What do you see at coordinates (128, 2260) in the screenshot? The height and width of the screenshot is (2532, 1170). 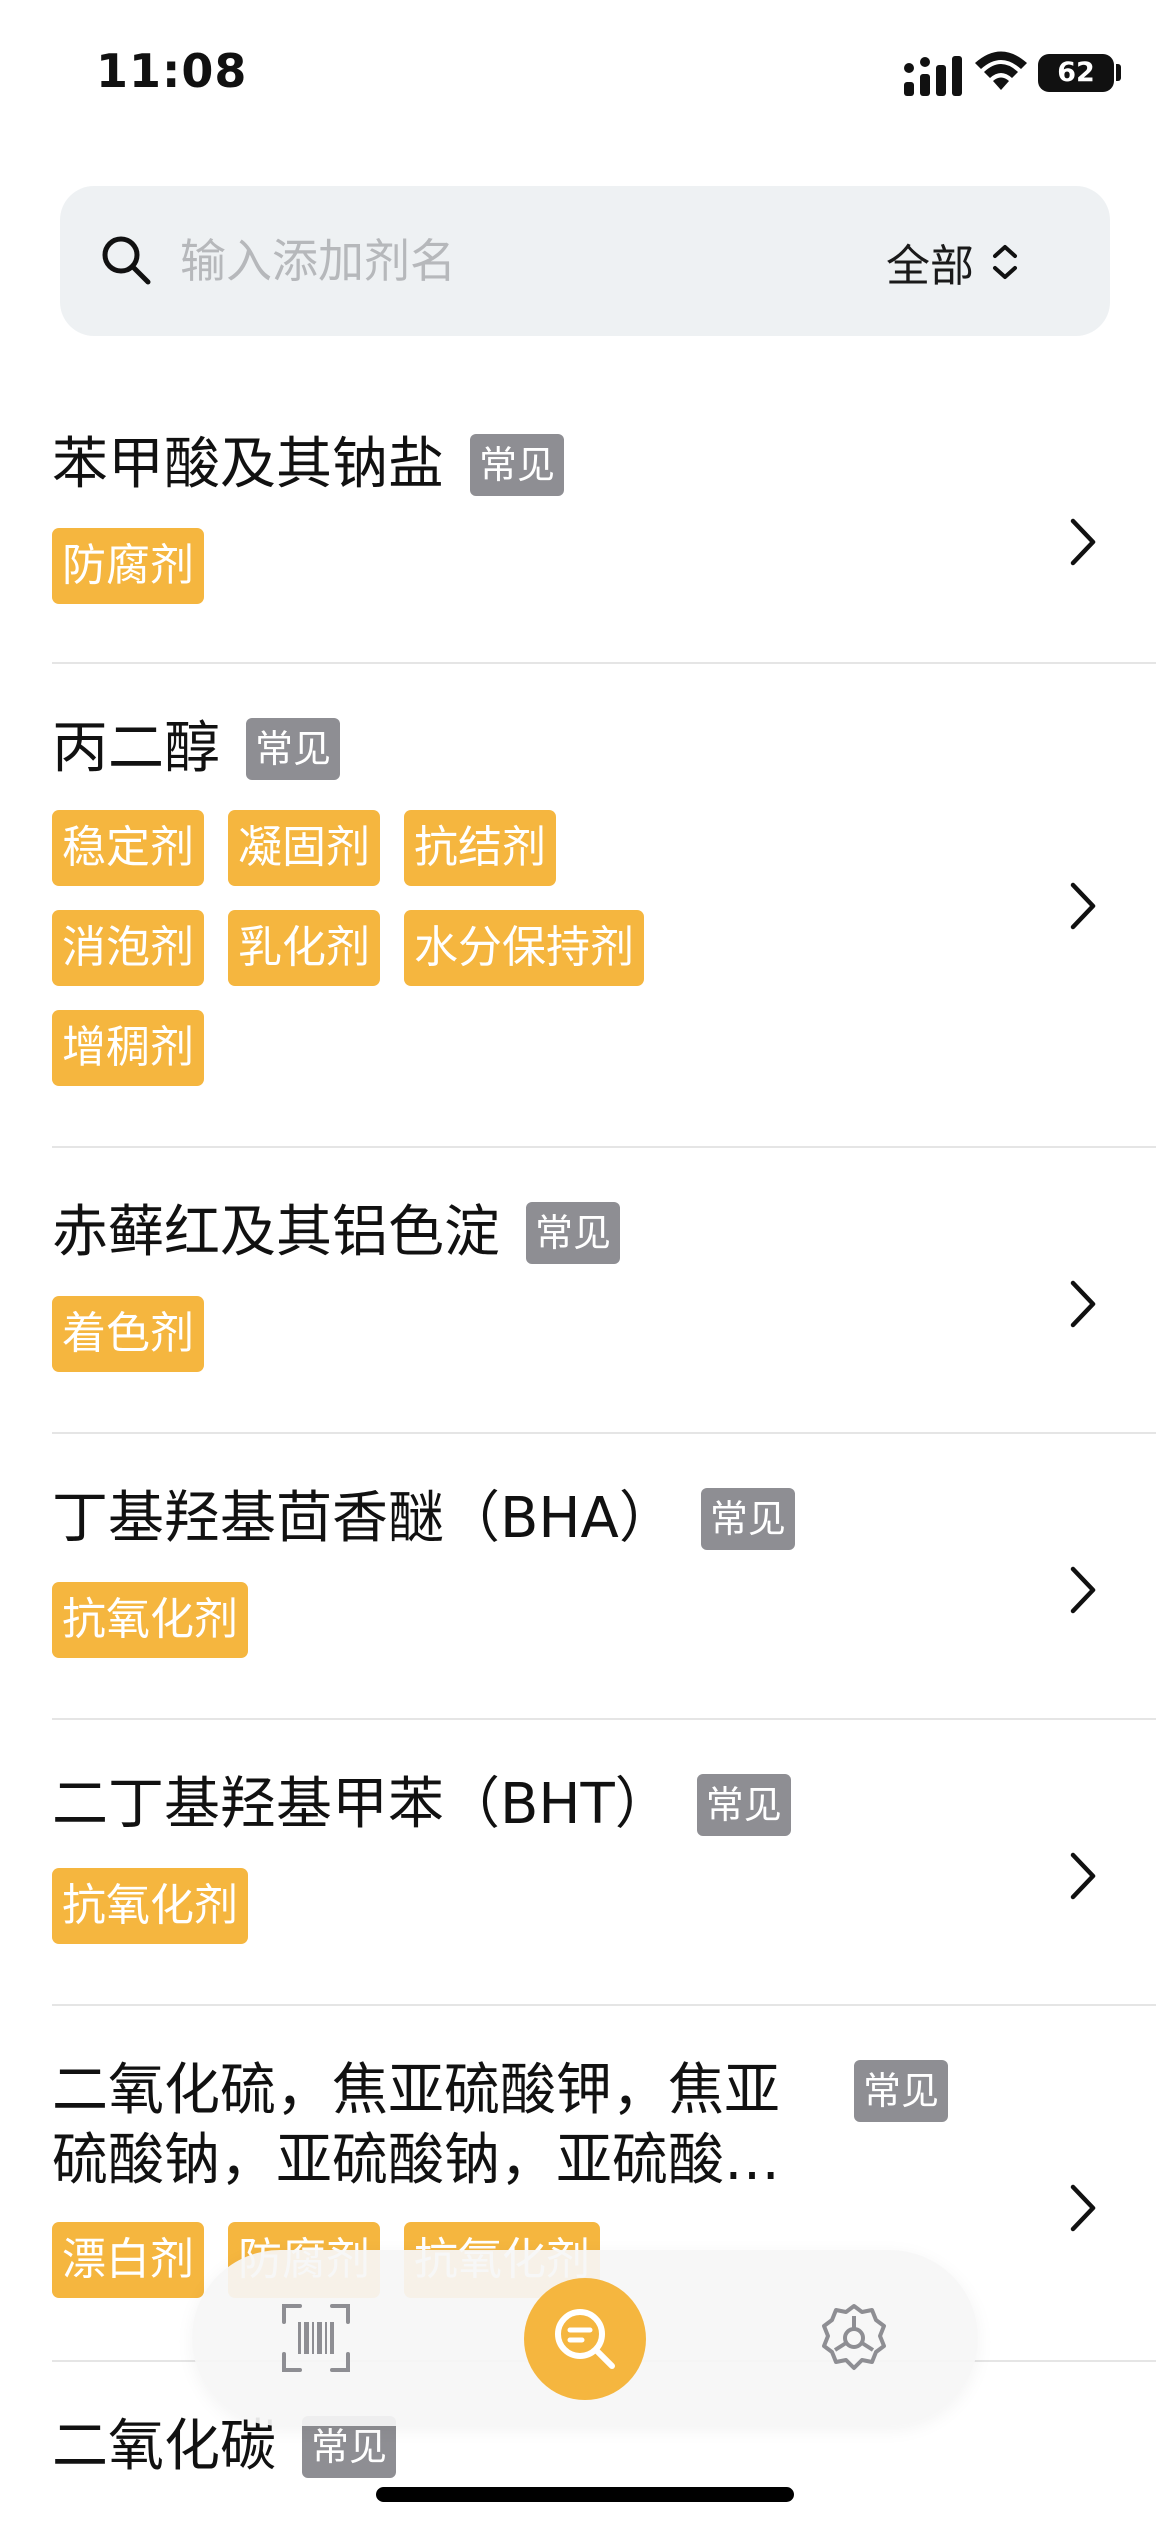 I see `category-tag: 漂白剂` at bounding box center [128, 2260].